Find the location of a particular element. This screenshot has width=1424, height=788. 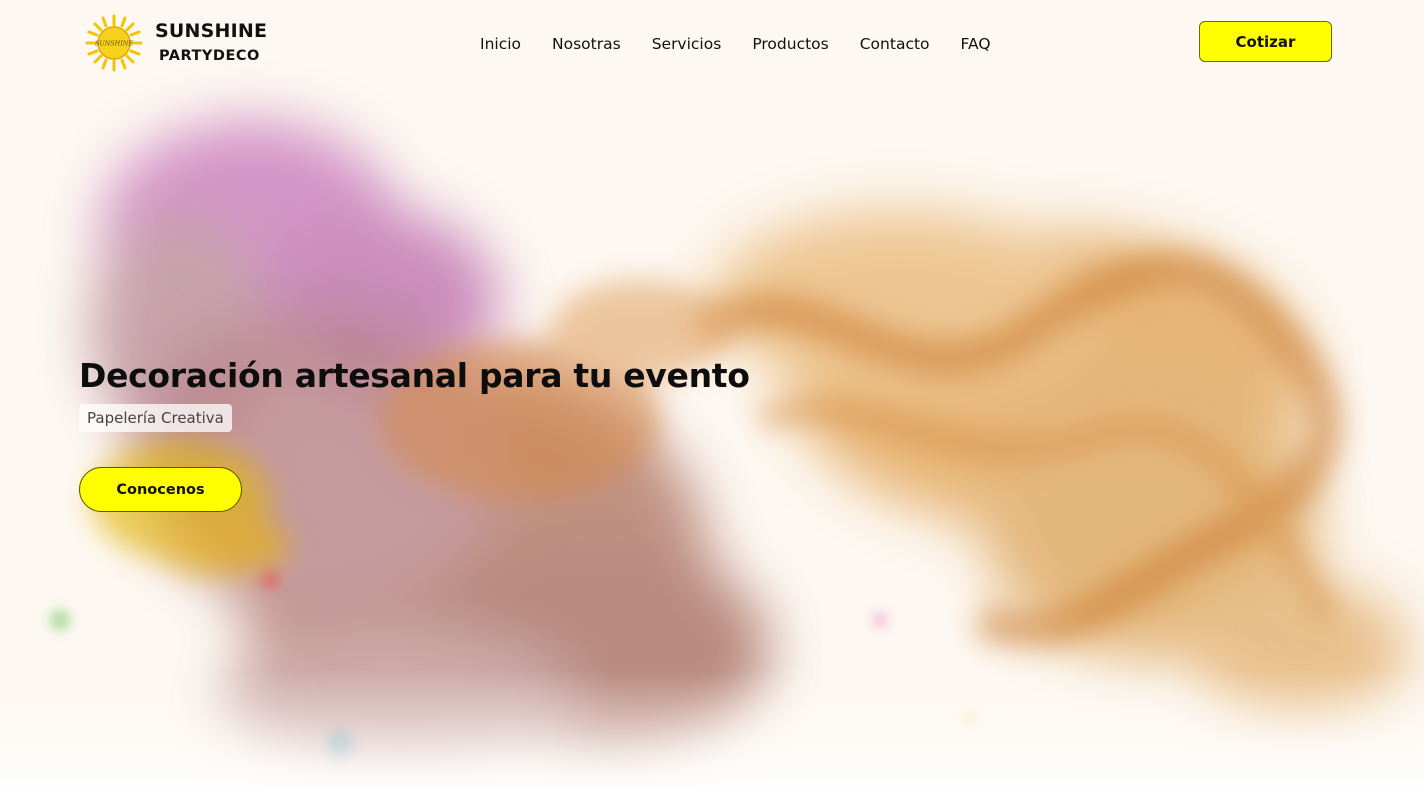

nav-item-faq: FAQ is located at coordinates (976, 44).